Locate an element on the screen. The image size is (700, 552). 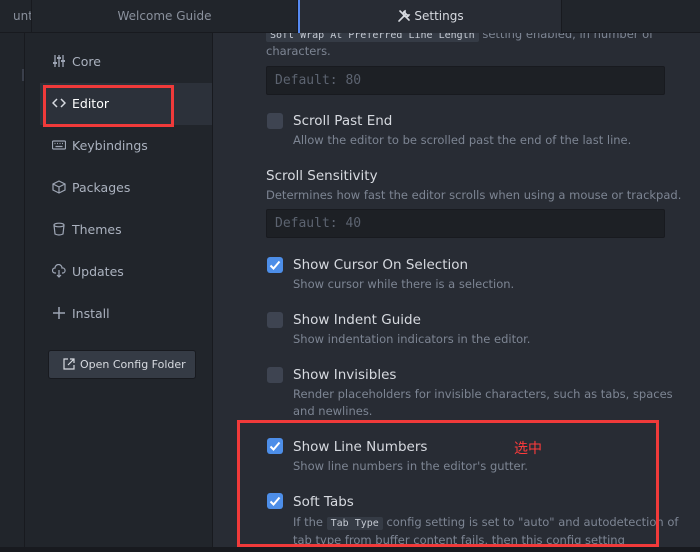
soft-wrap-code: Soft Wrap At Preferred Line Length is located at coordinates (372, 37).